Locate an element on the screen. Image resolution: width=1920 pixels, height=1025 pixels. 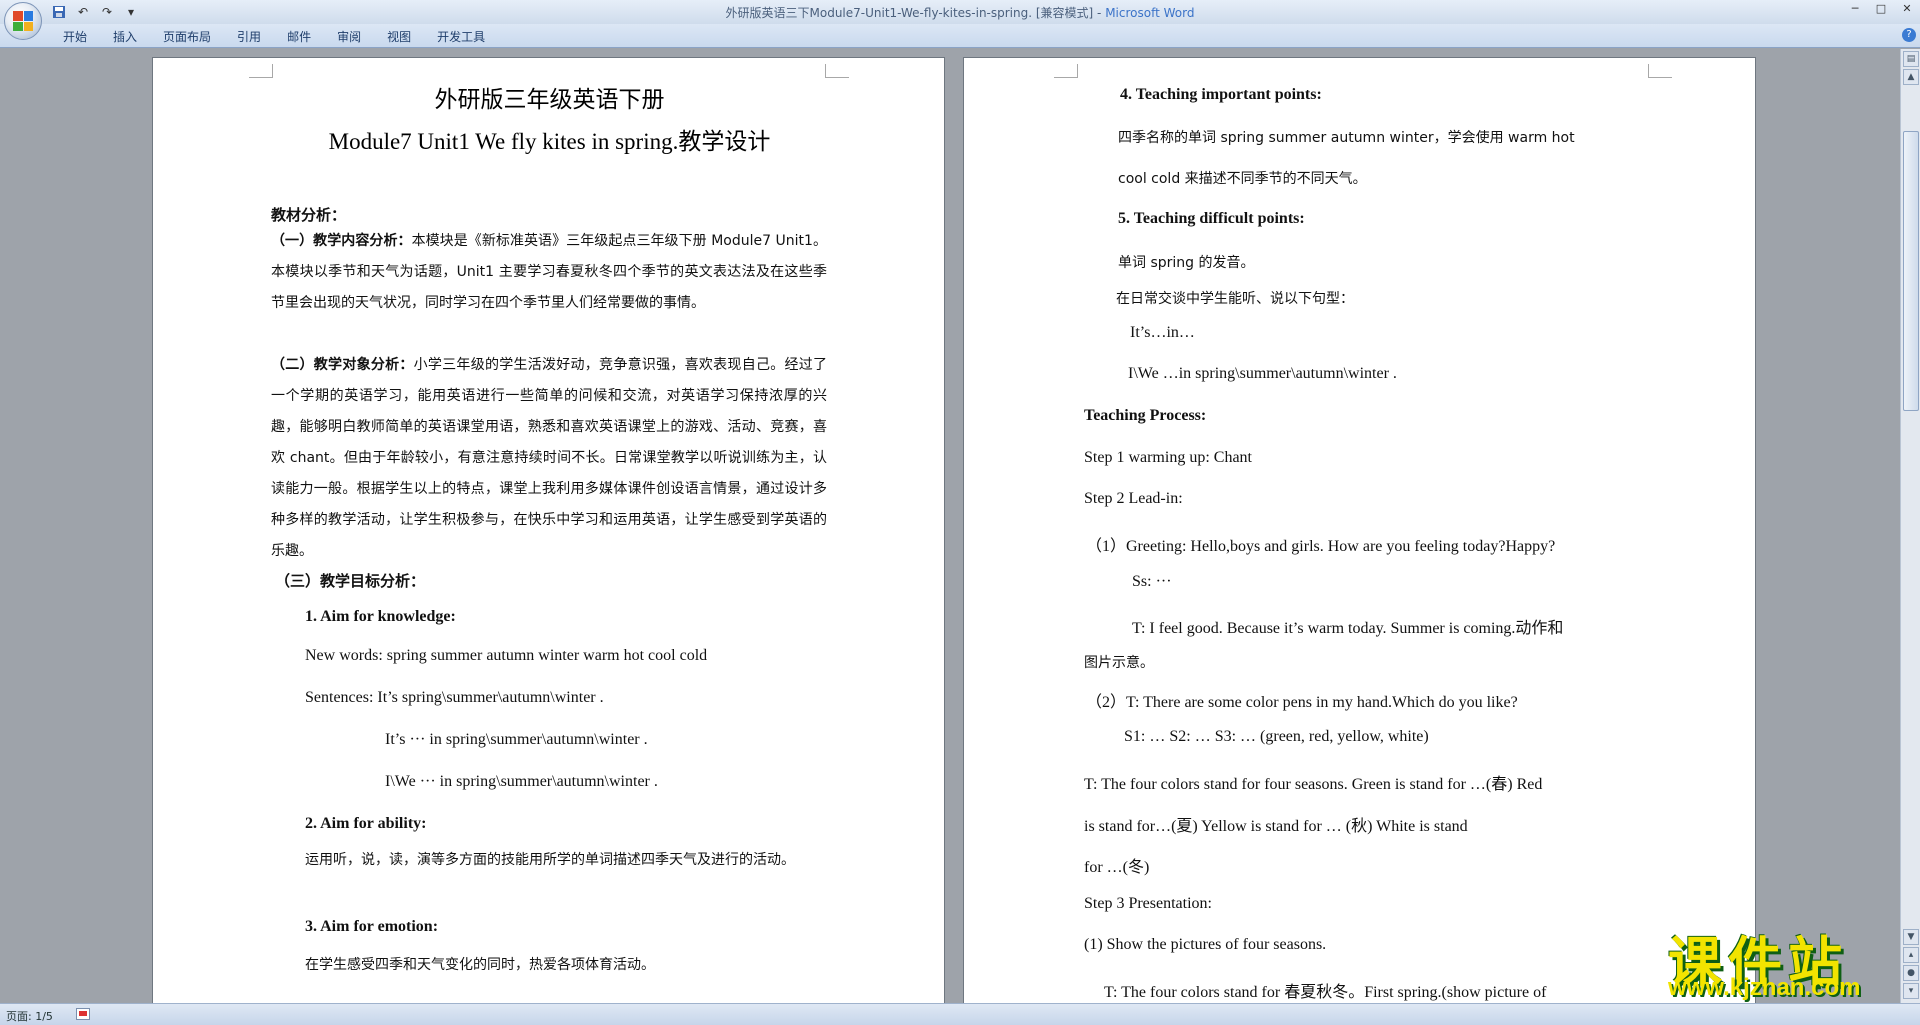
aim-ability-heading: 2. Aim for ability: is located at coordinates (366, 823).